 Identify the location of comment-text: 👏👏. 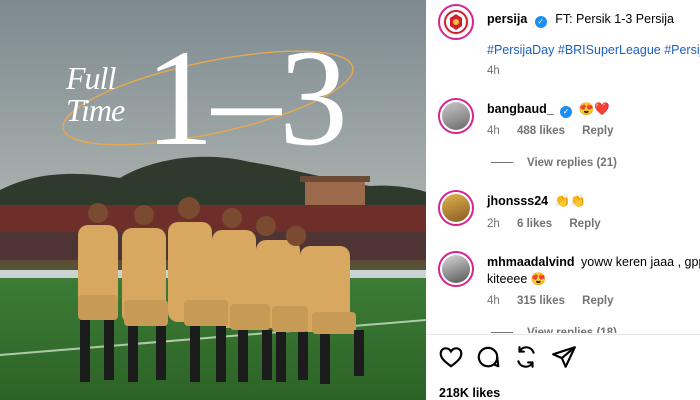
(570, 201).